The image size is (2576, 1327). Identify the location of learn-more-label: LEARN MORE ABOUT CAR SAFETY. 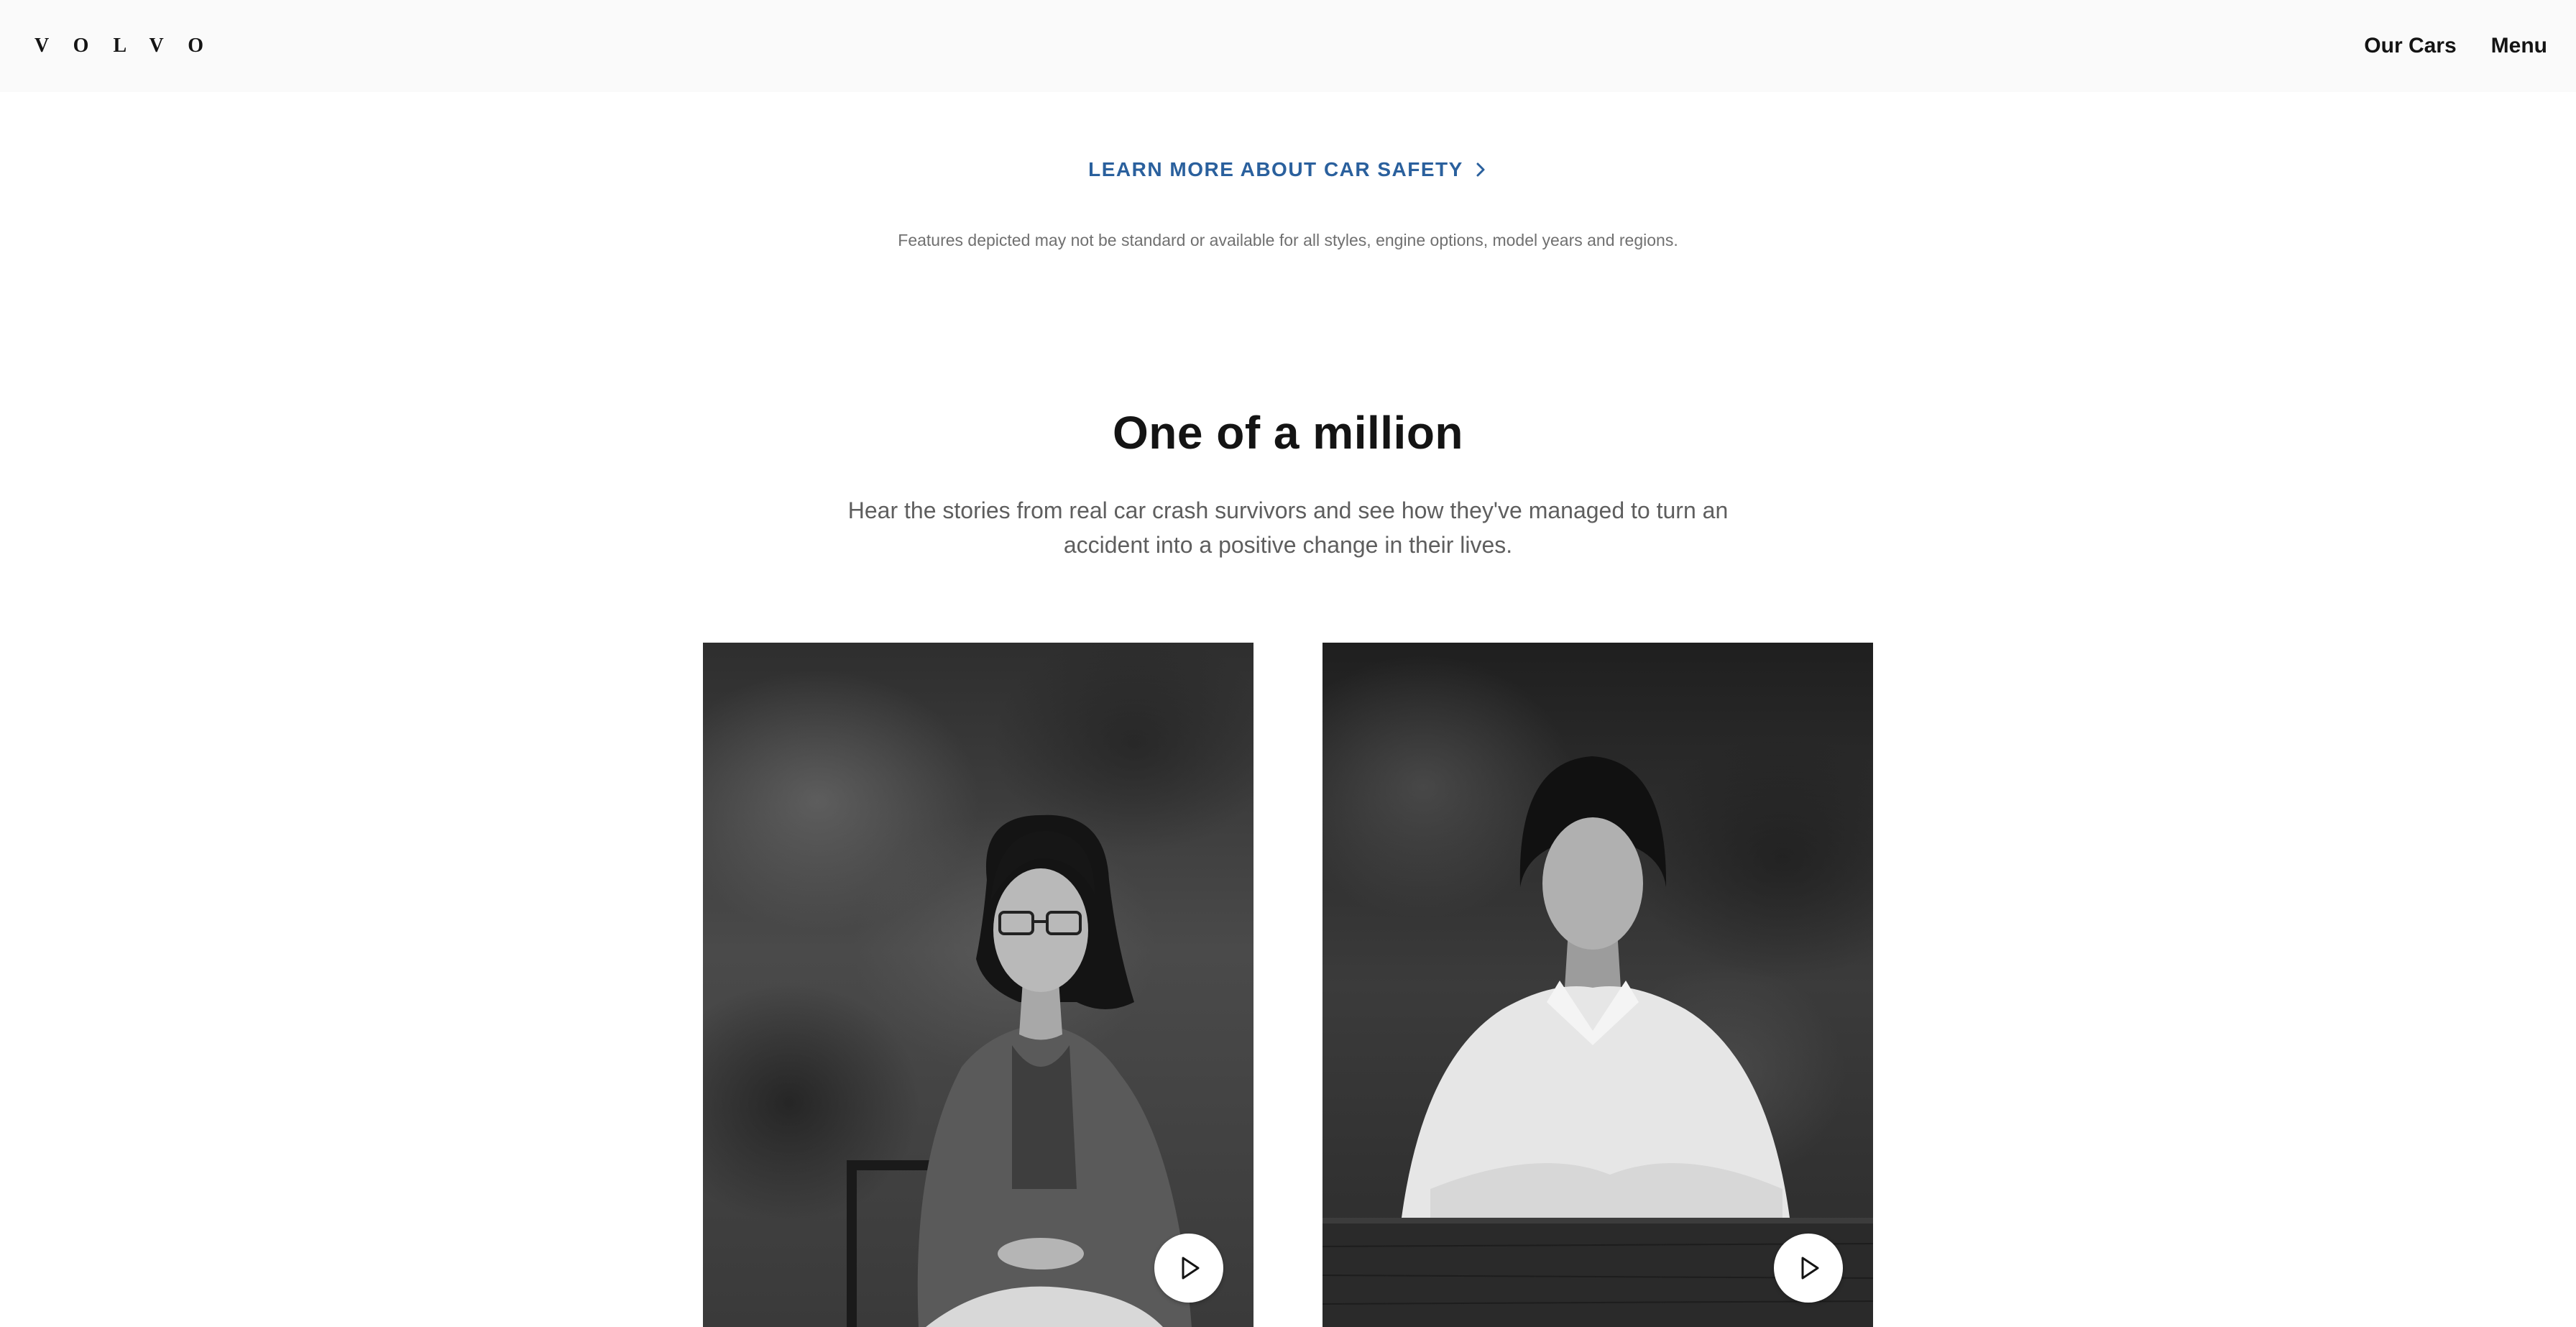
(1275, 169).